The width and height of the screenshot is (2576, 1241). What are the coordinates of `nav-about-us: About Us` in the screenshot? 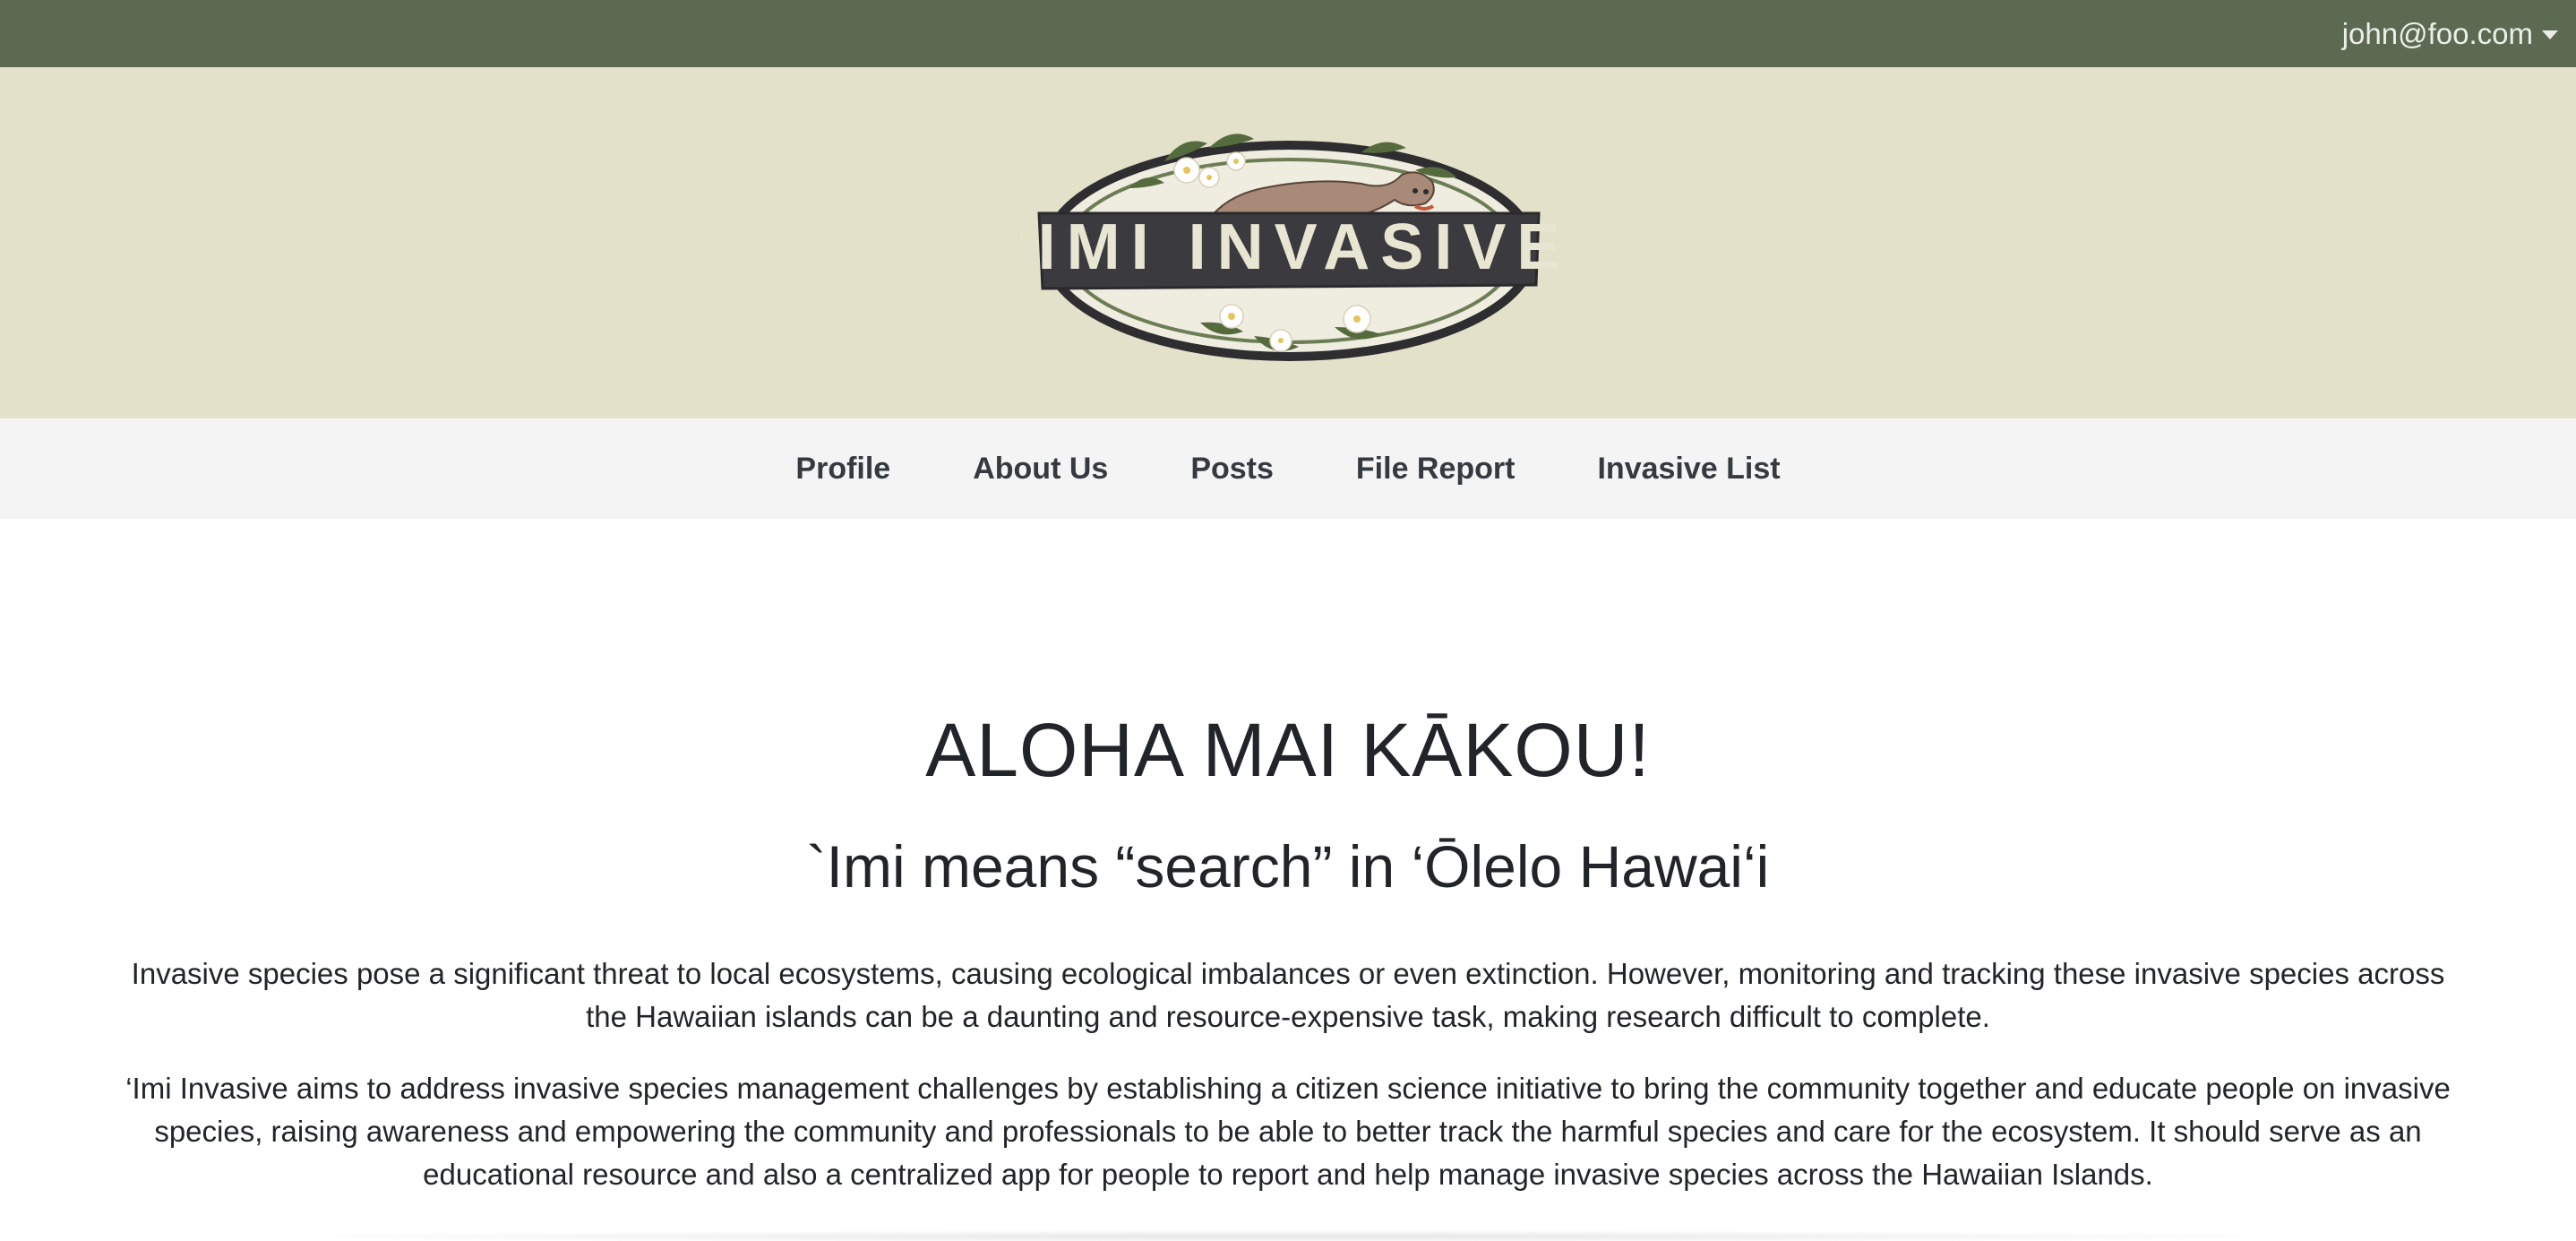 It's located at (1040, 469).